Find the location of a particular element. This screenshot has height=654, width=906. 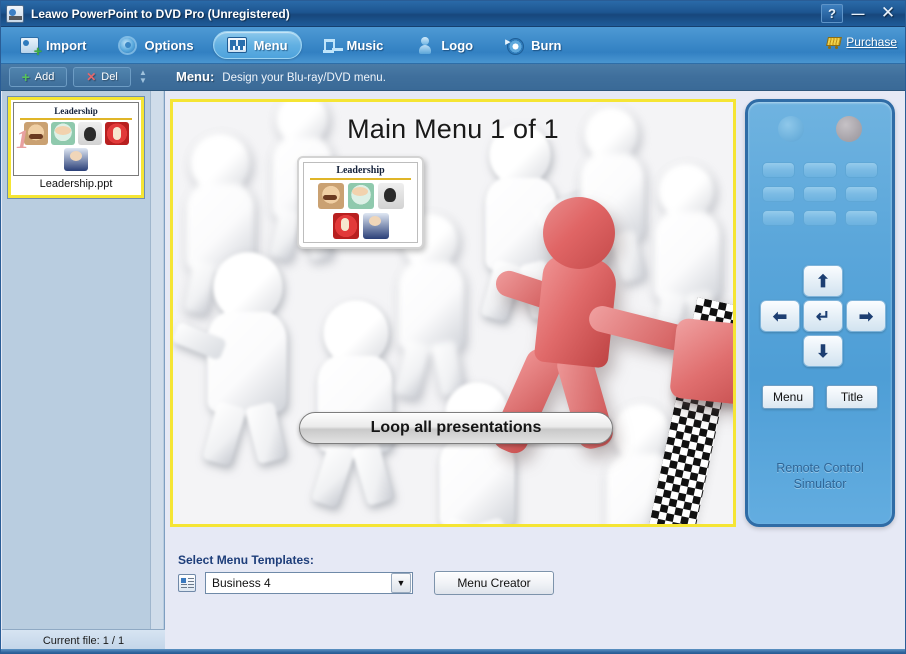

red-leader-figure is located at coordinates (610, 327).